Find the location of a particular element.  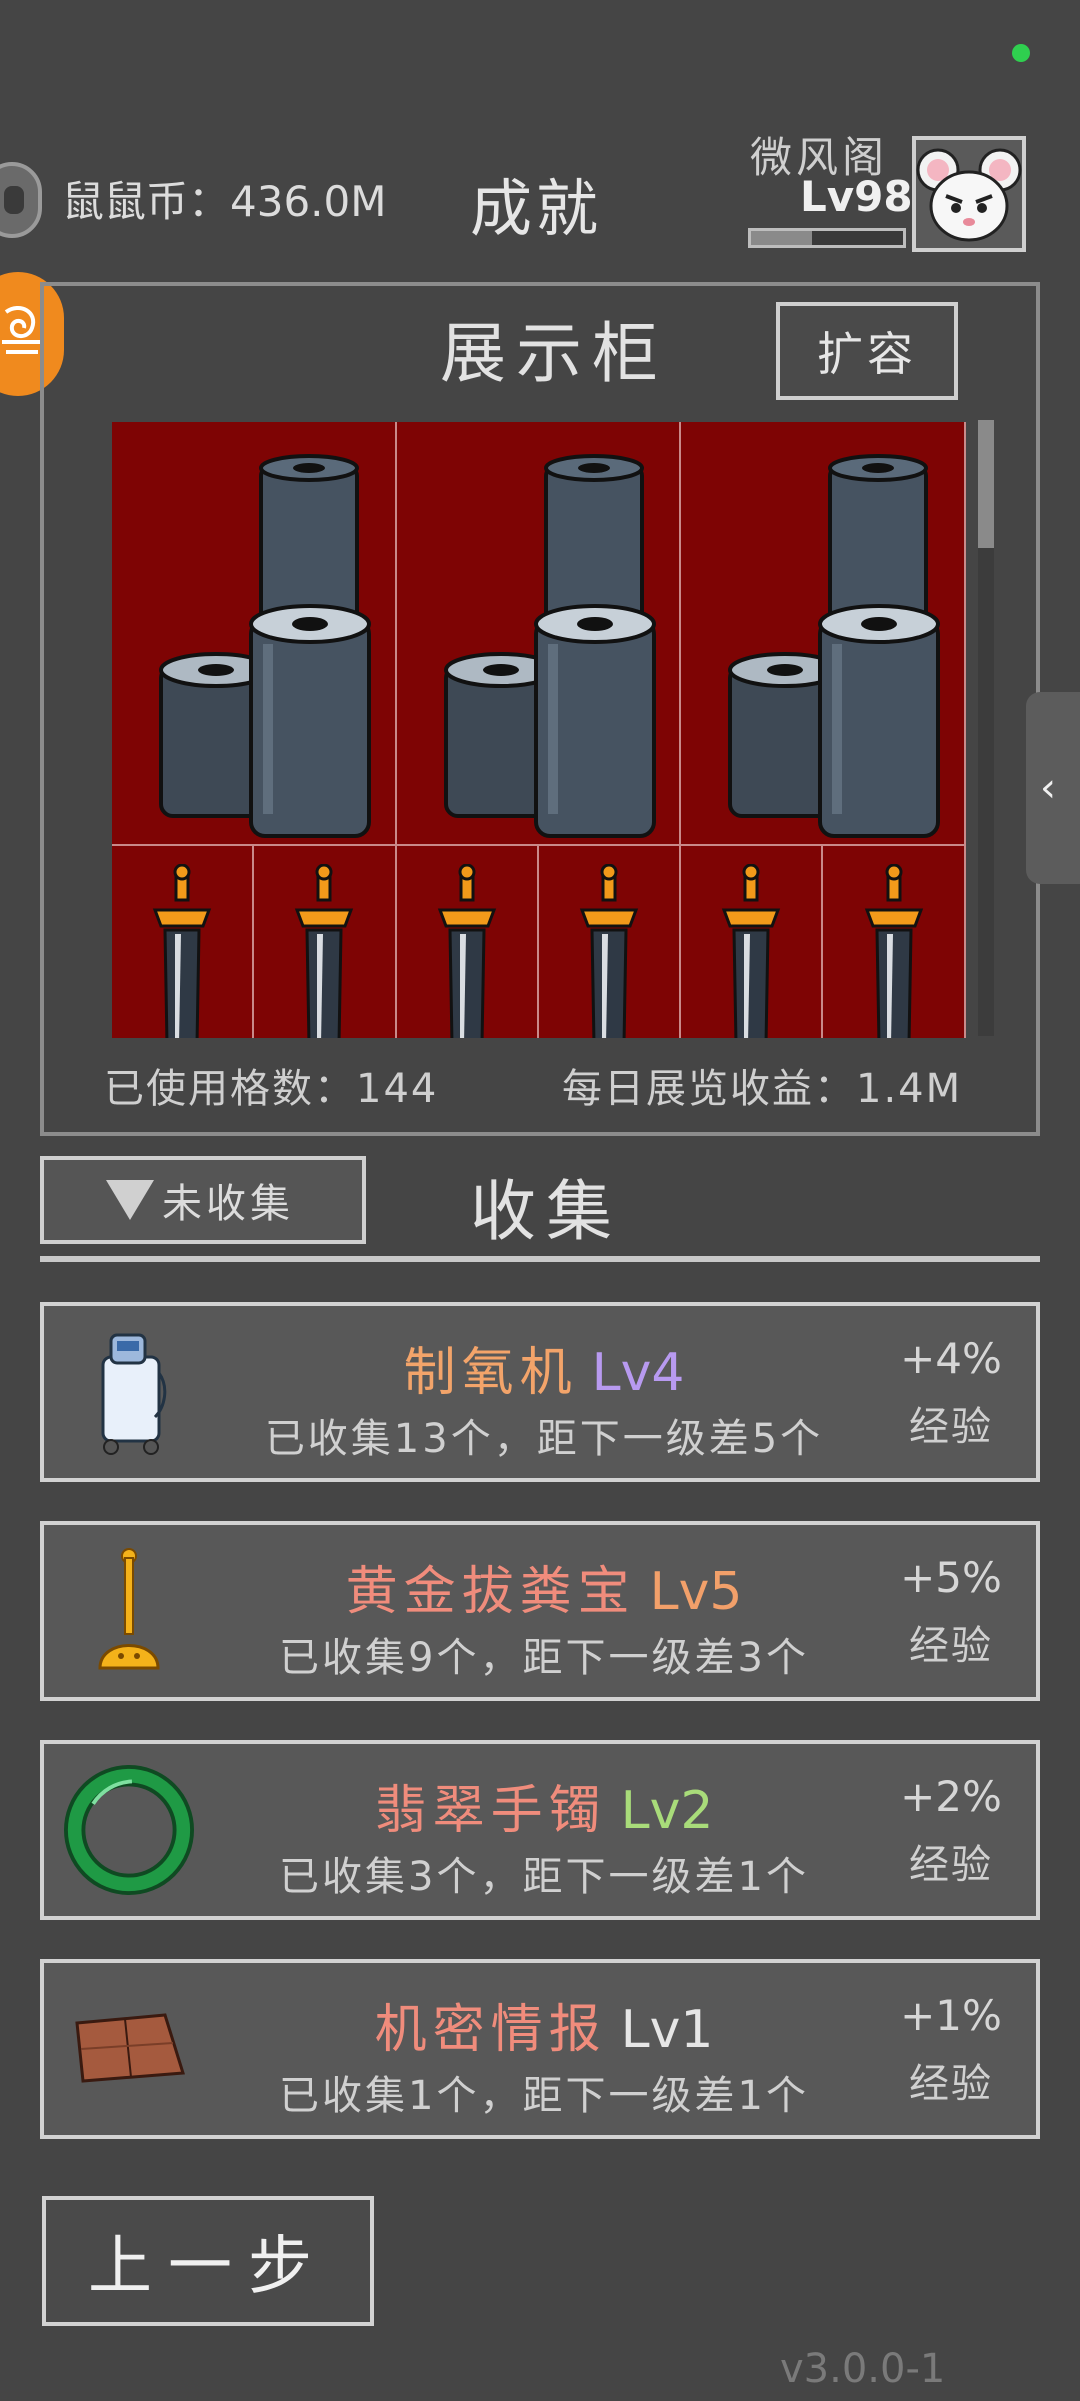

avatar is located at coordinates (969, 194).